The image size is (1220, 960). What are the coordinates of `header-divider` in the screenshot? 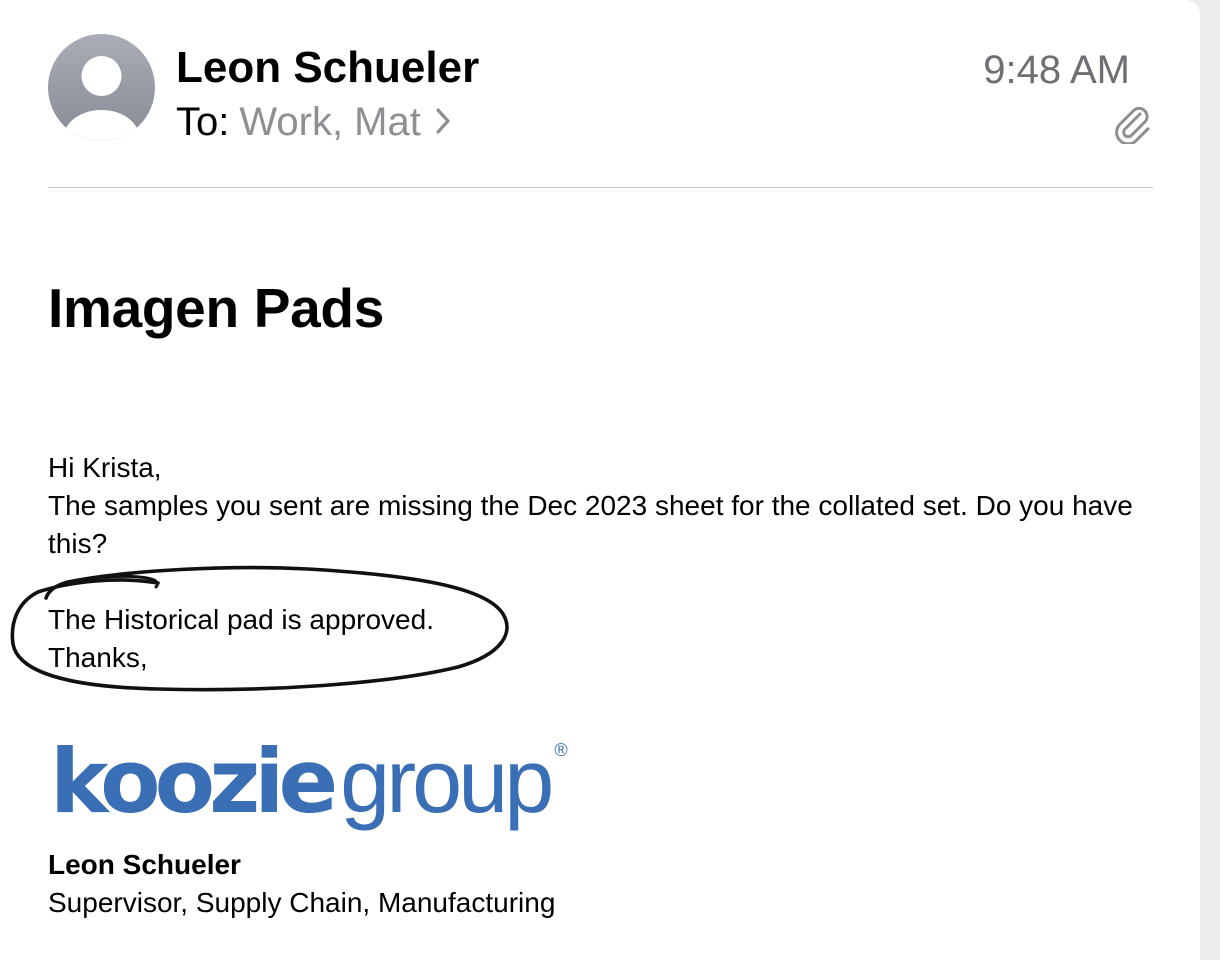 It's located at (600, 187).